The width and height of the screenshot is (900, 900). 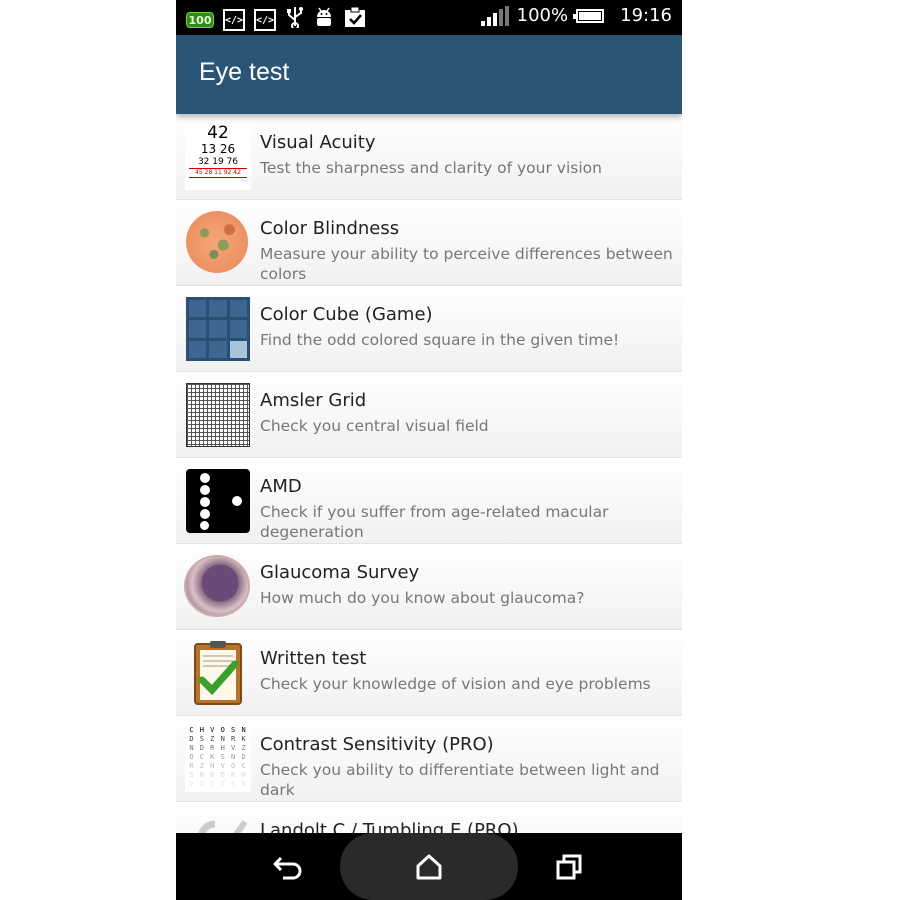 I want to click on usb-icon, so click(x=295, y=20).